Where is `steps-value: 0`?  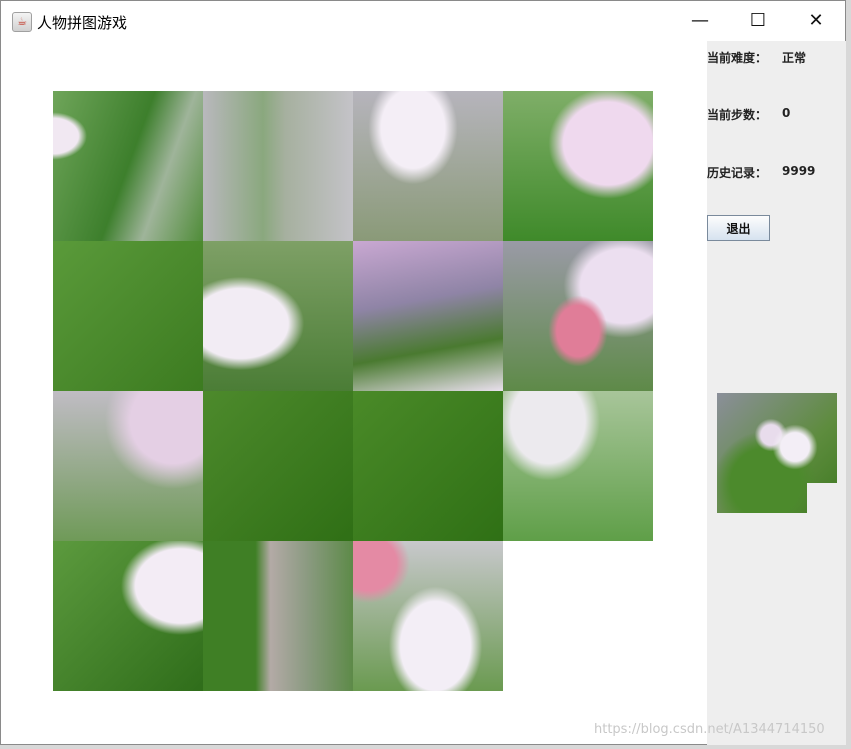 steps-value: 0 is located at coordinates (786, 113).